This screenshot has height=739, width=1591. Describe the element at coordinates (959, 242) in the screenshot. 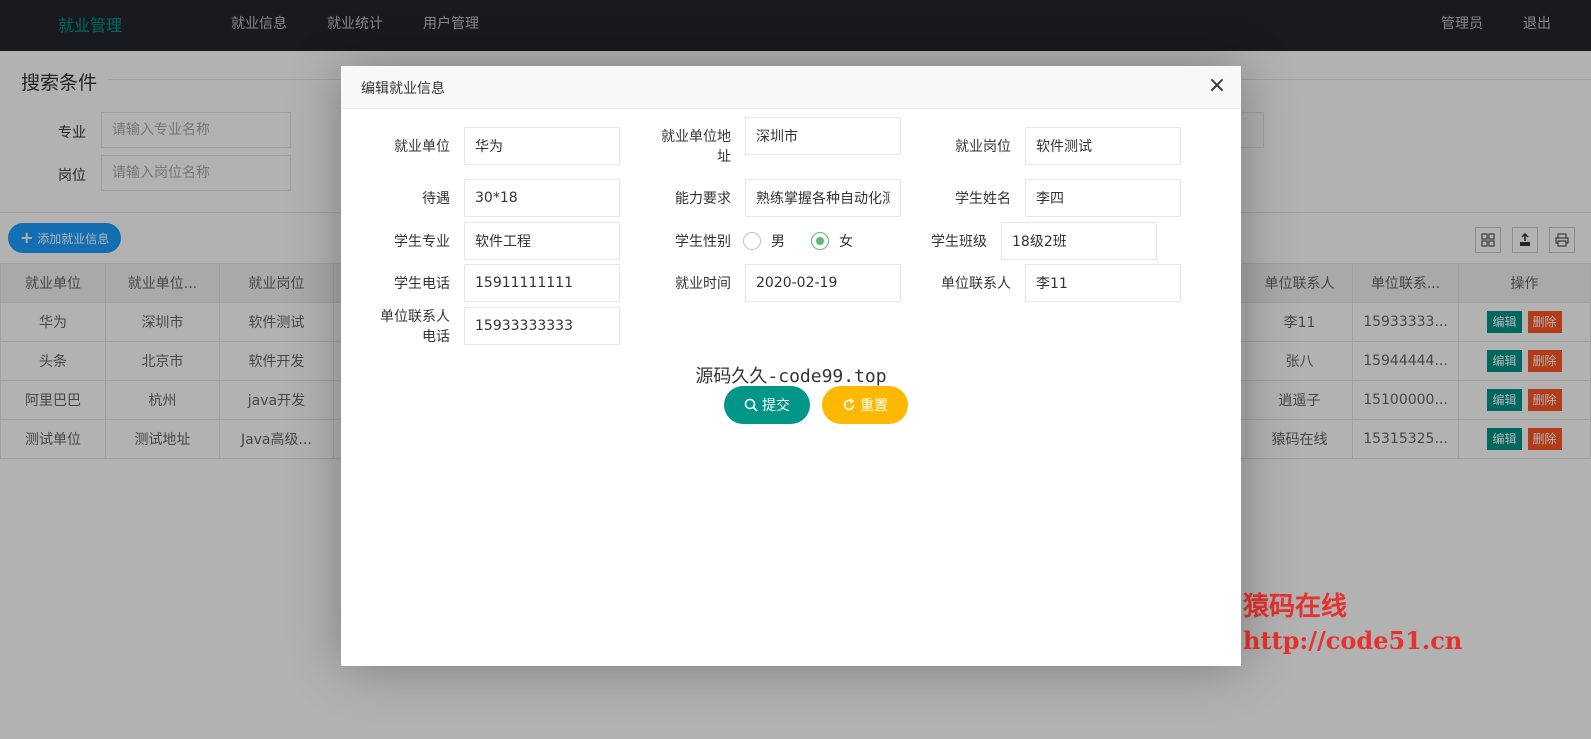

I see `student-class-label: 学生班级` at that location.